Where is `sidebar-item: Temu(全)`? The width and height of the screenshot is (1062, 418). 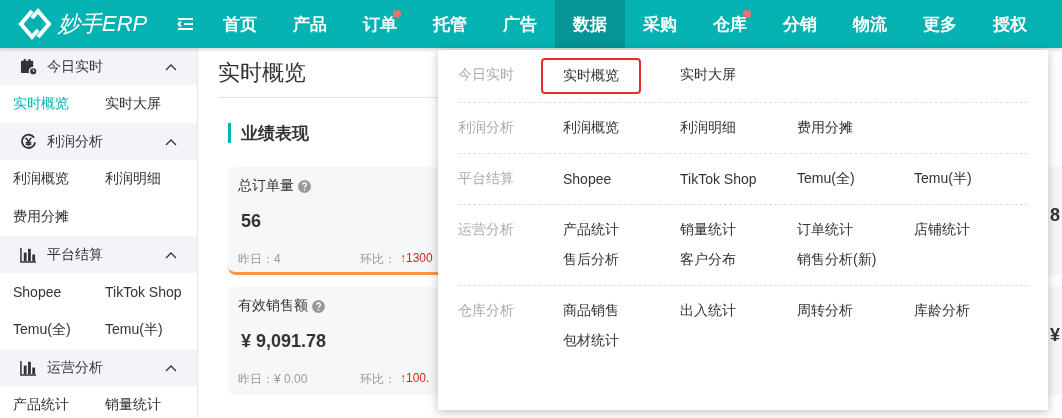
sidebar-item: Temu(全) is located at coordinates (59, 330).